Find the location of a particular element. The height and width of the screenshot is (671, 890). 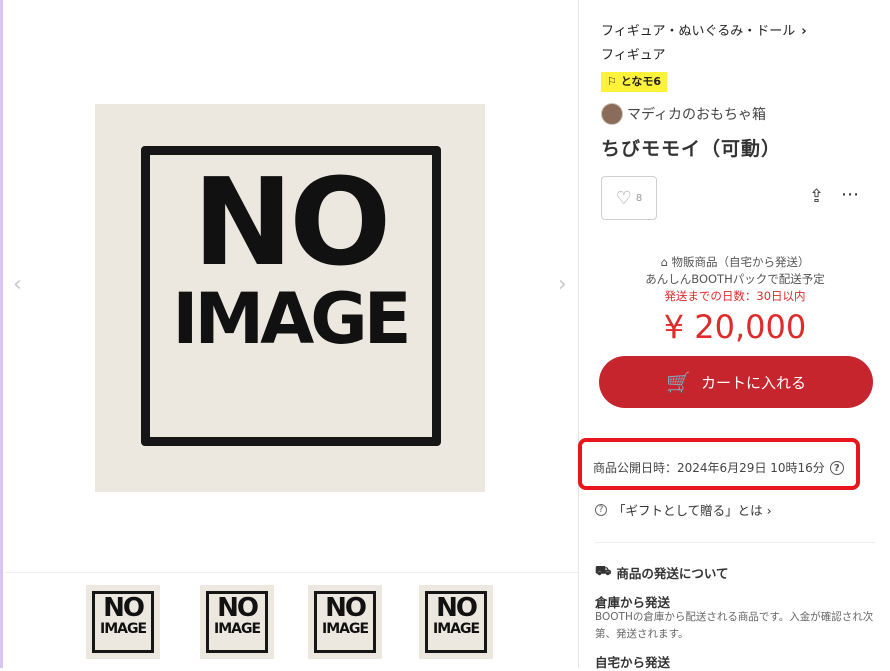

prev-image-arrow: ‹ is located at coordinates (17, 284).